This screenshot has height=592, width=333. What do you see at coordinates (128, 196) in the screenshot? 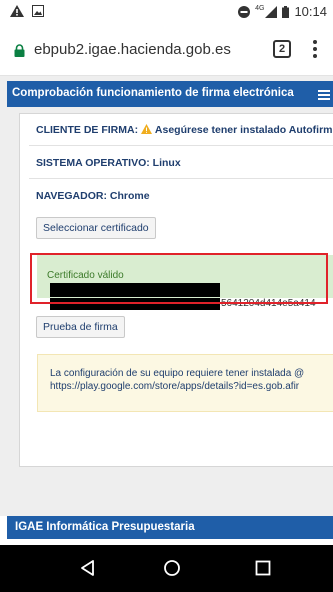
I see `browser-value: Chrome` at bounding box center [128, 196].